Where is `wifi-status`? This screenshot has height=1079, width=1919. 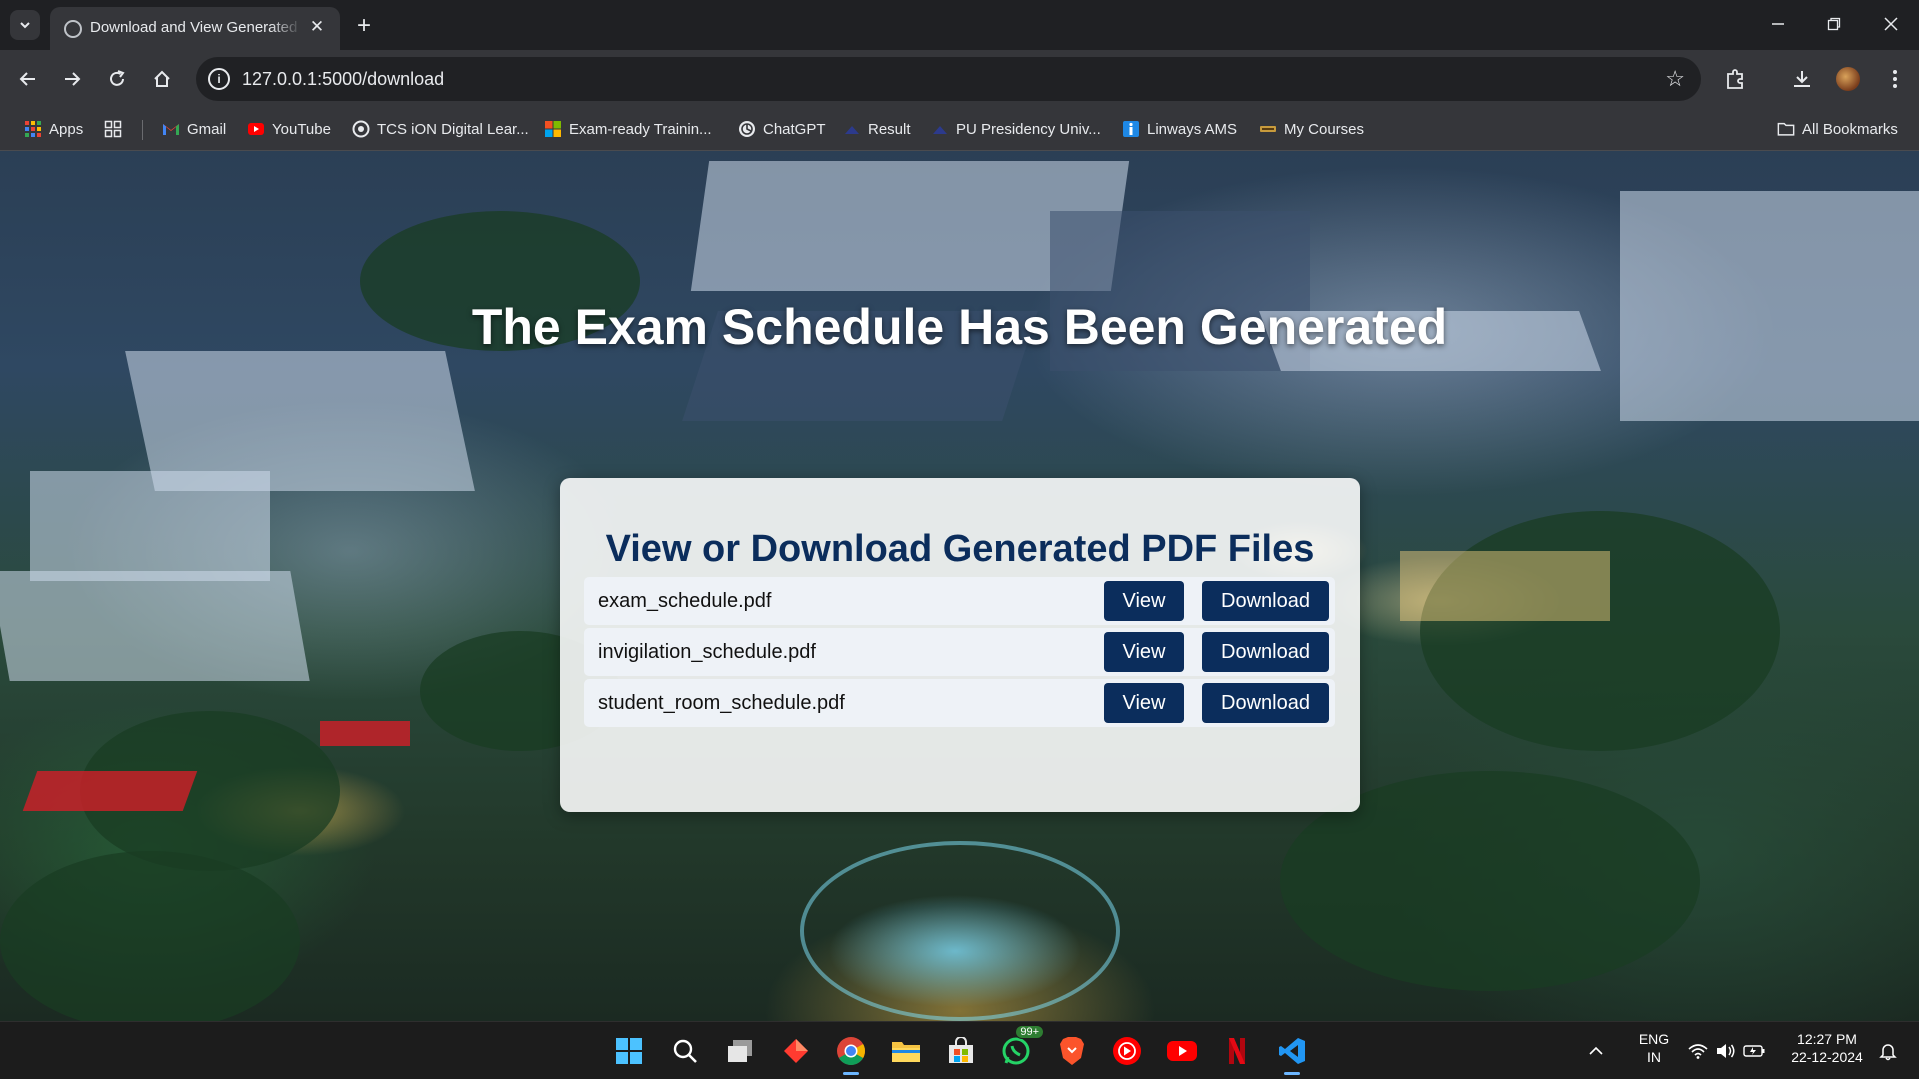
wifi-status is located at coordinates (1698, 1051).